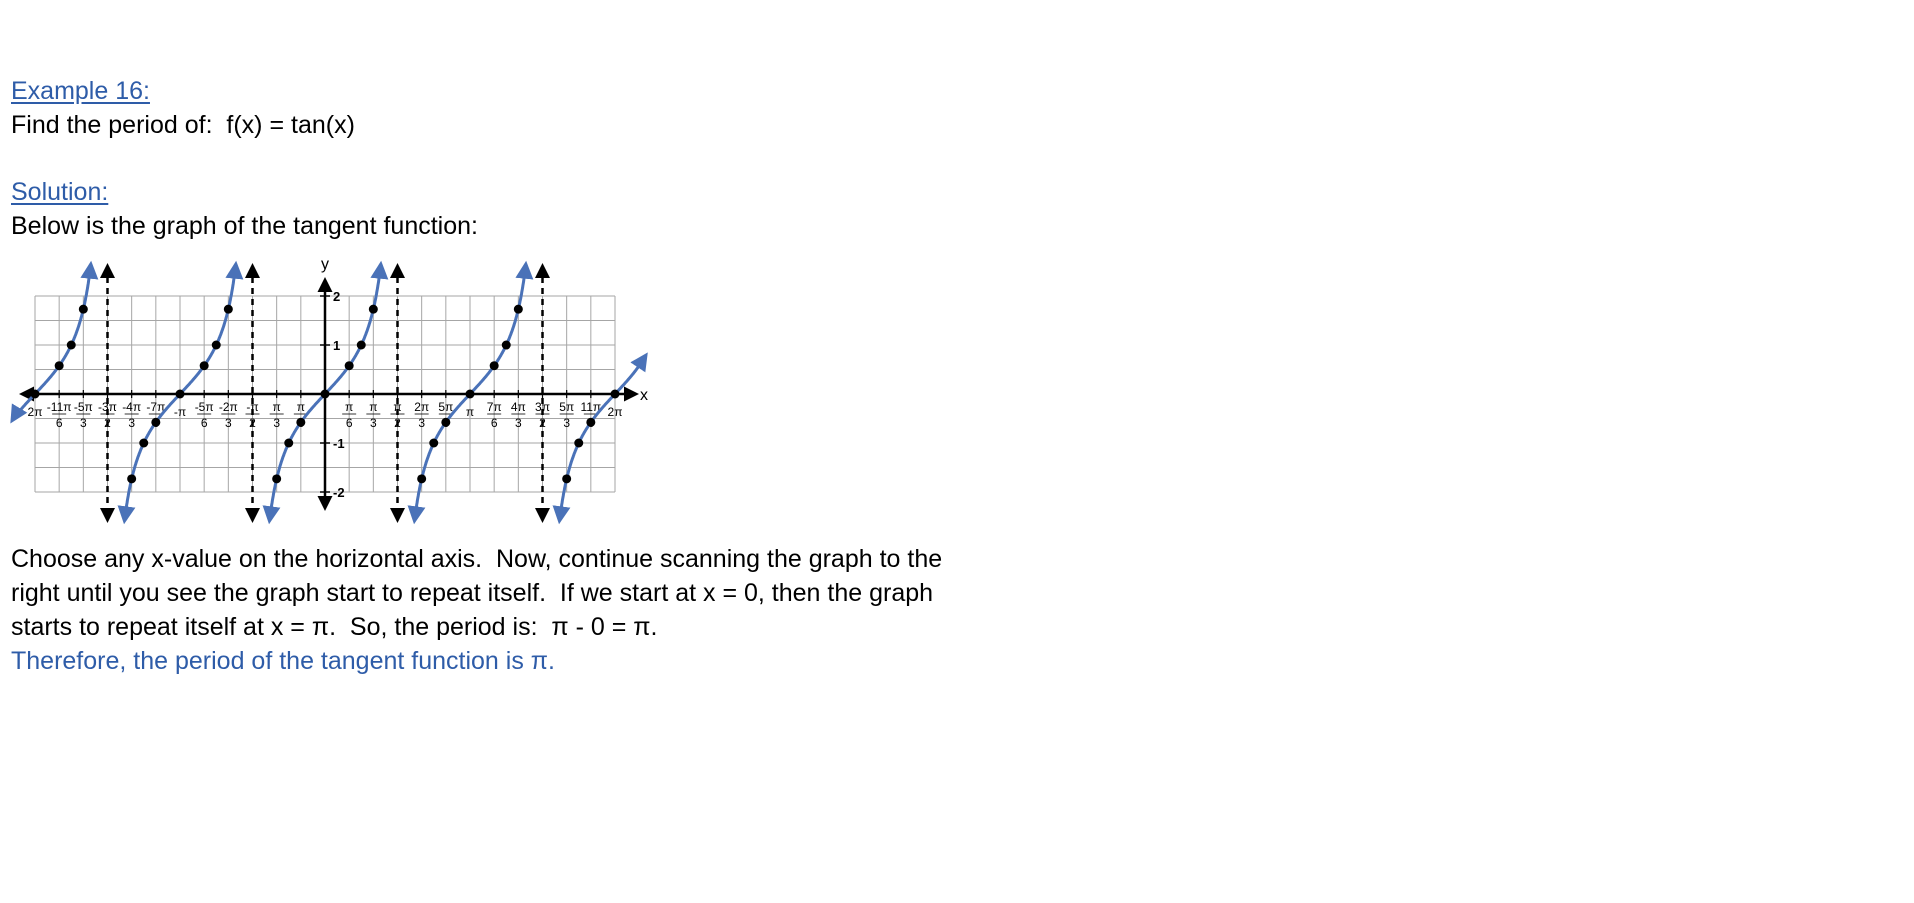 Image resolution: width=1914 pixels, height=903 pixels. Describe the element at coordinates (336, 345) in the screenshot. I see `y-tick-label: 1` at that location.